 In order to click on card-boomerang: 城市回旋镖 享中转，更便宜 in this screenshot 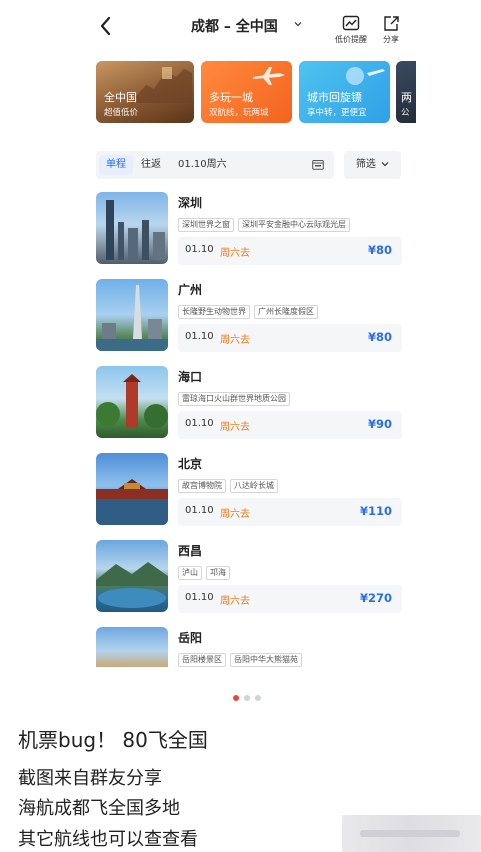, I will do `click(344, 92)`.